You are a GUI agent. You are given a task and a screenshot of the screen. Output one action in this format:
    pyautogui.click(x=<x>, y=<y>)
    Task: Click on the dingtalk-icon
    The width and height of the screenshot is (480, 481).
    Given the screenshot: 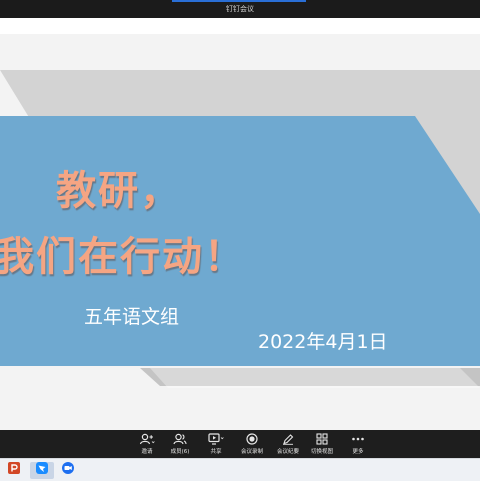 What is the action you would take?
    pyautogui.click(x=42, y=470)
    